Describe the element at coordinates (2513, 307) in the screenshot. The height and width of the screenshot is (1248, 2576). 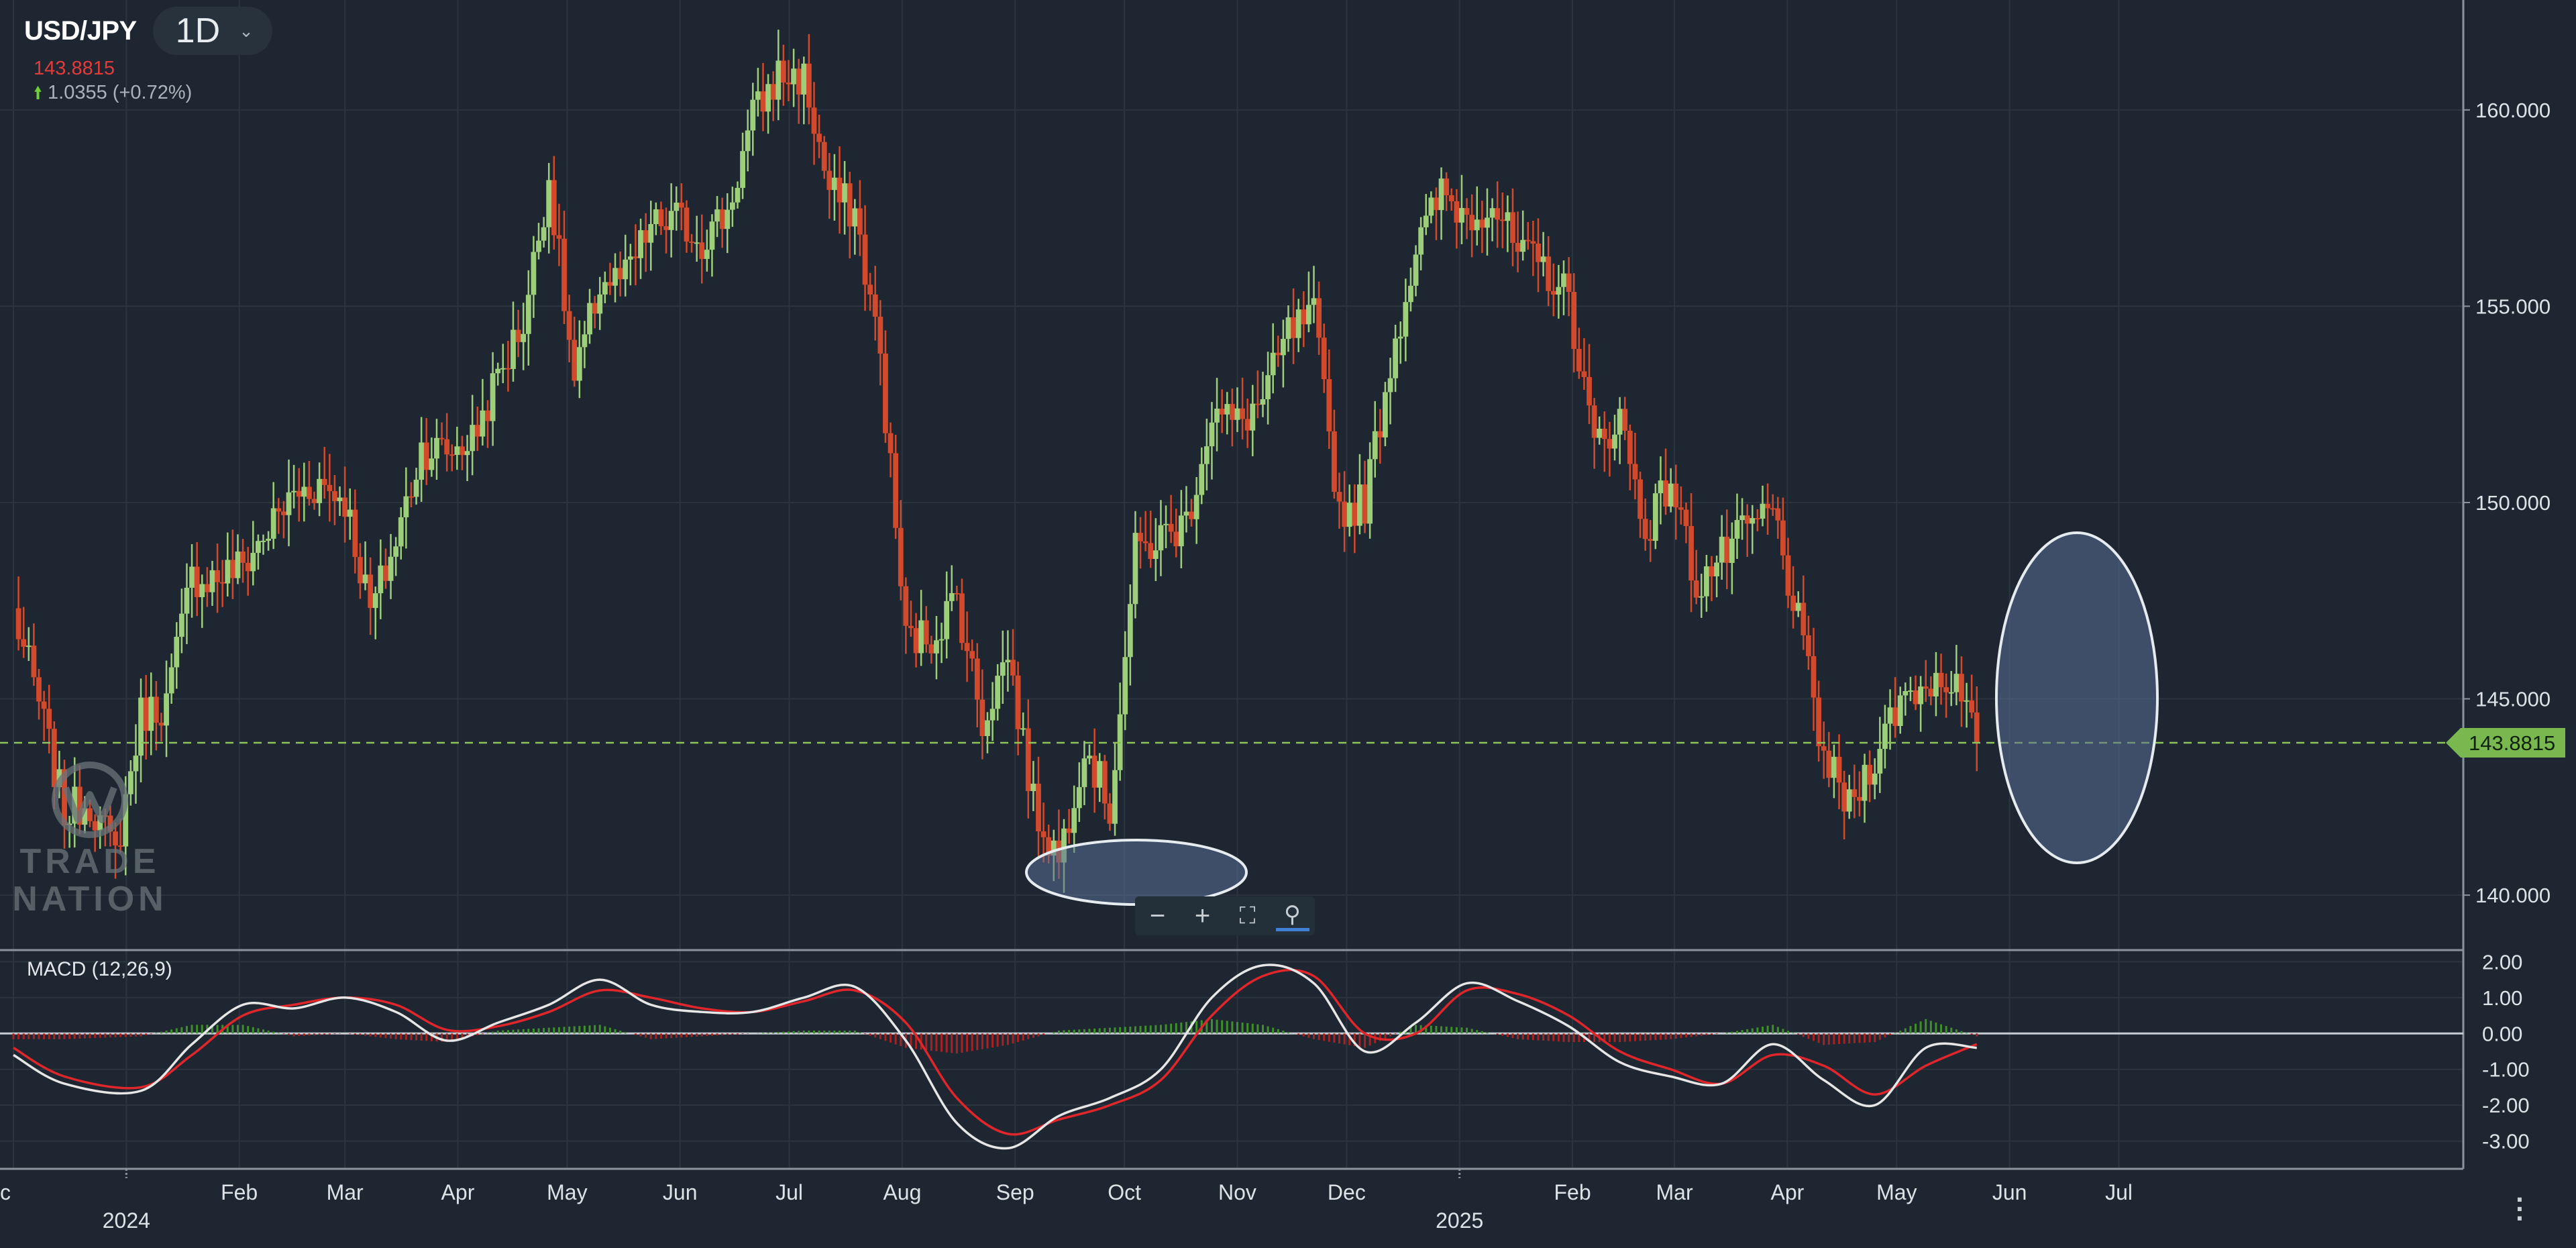
I see `price-tick-label: 155.000` at that location.